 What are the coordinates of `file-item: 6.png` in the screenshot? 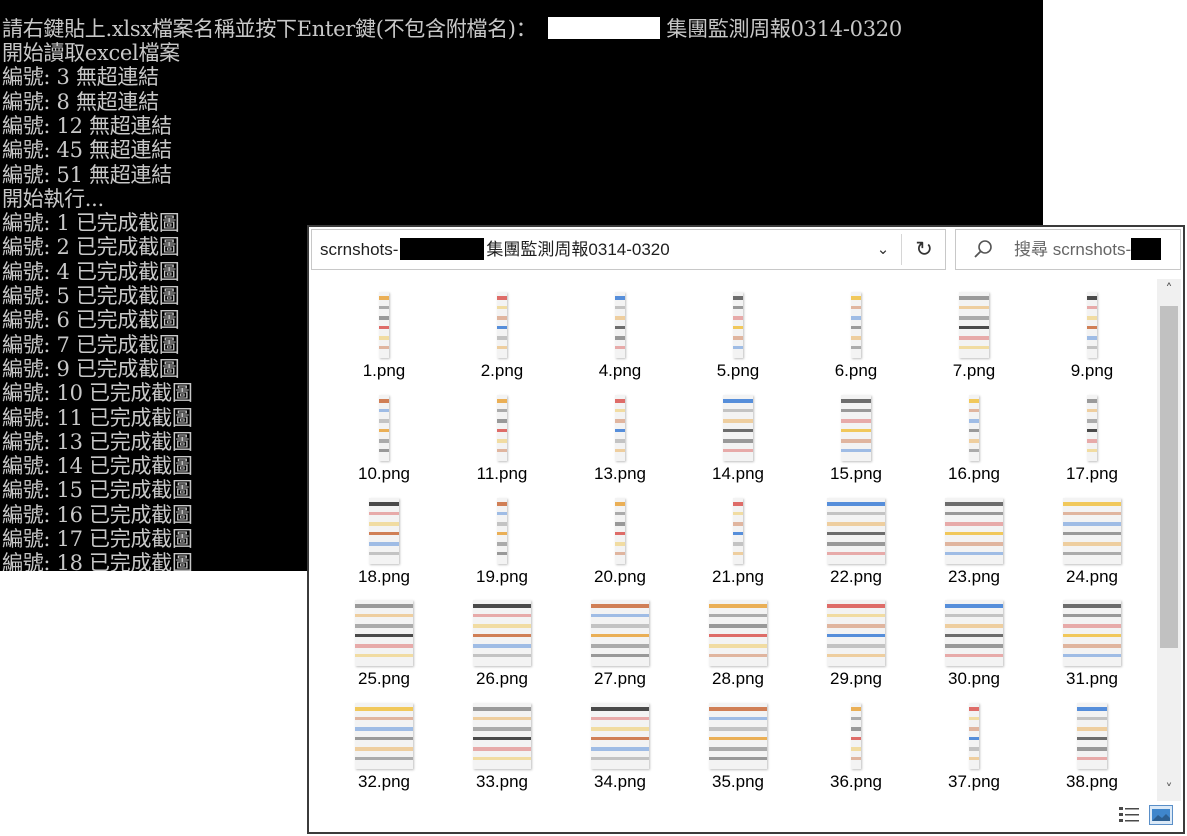 It's located at (856, 330).